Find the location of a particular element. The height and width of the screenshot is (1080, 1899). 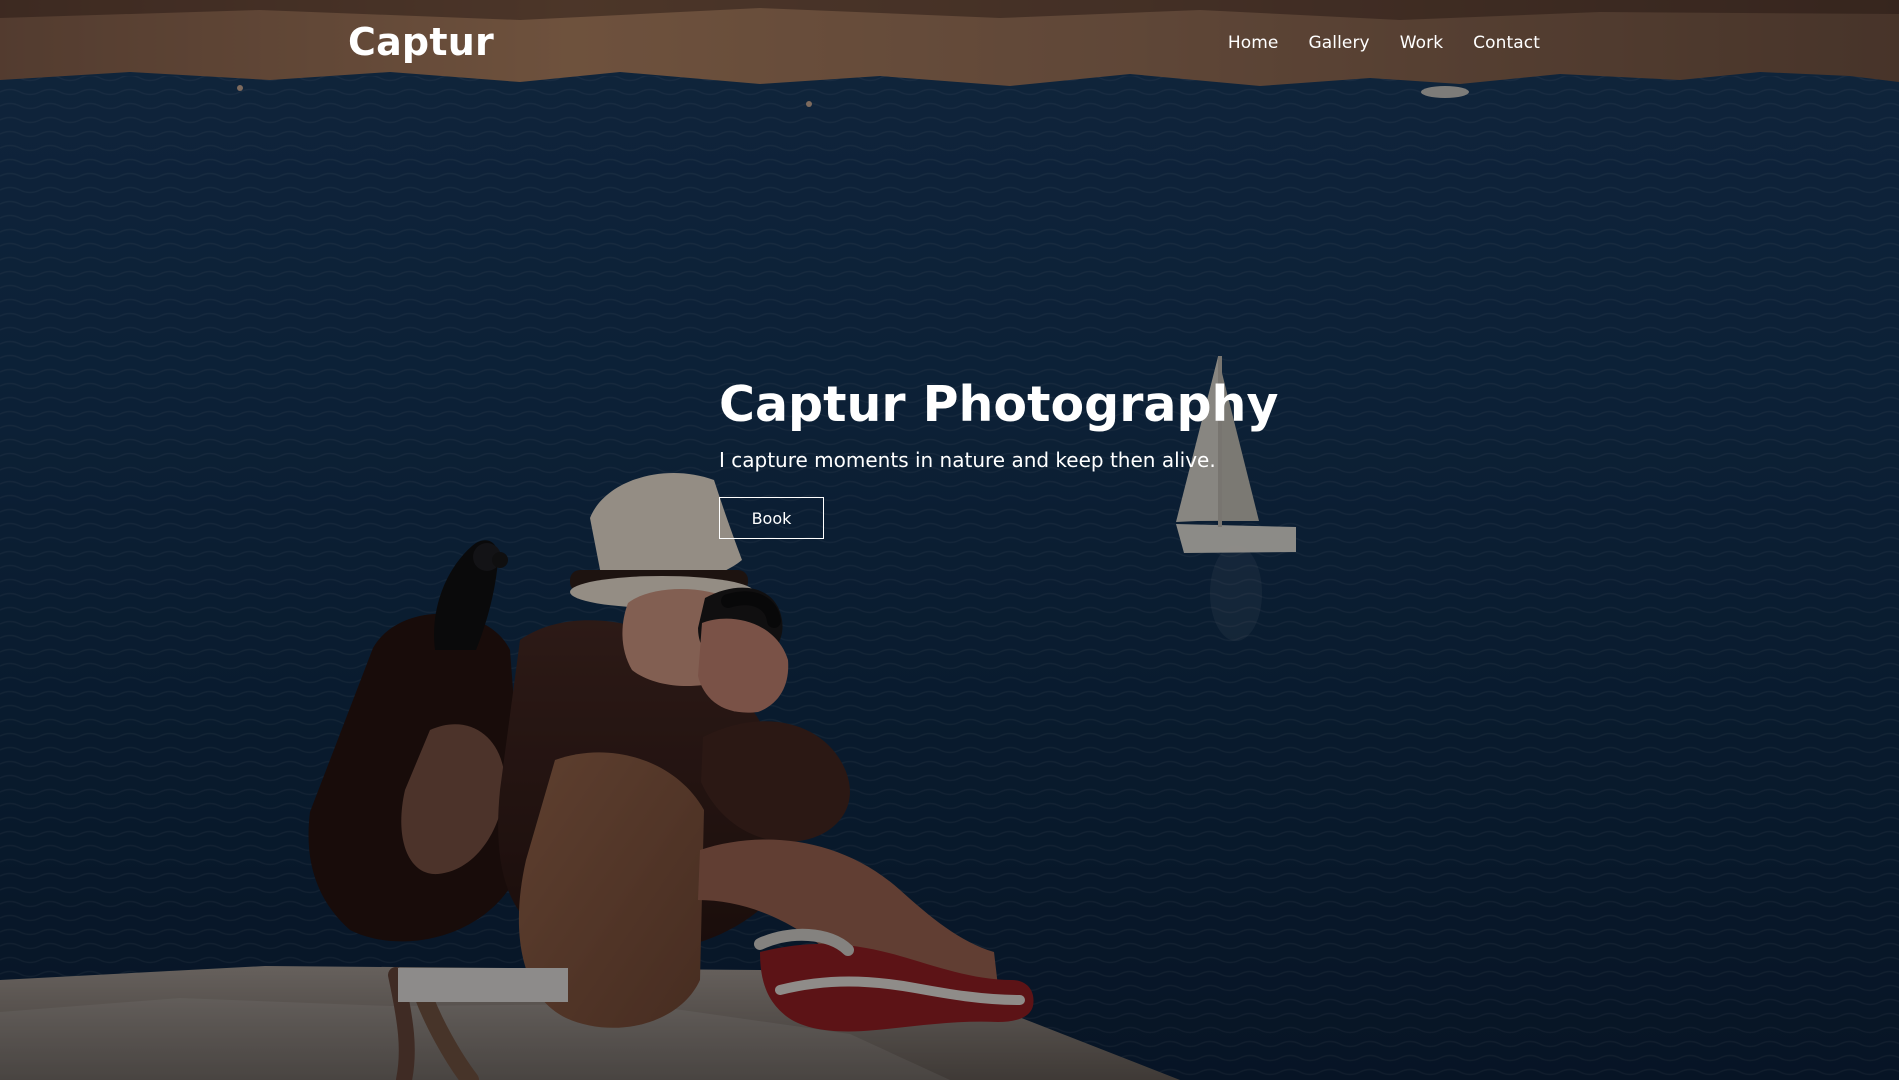

nav-work-link: Work is located at coordinates (1421, 43).